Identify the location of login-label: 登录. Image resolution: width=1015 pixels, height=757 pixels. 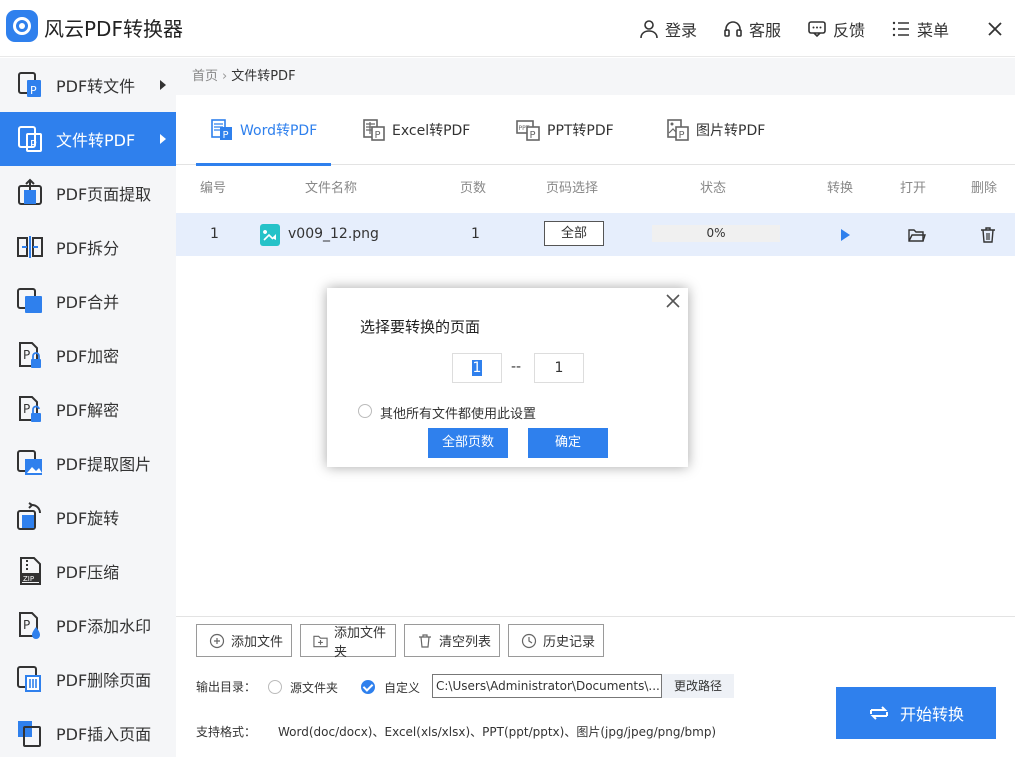
(680, 30).